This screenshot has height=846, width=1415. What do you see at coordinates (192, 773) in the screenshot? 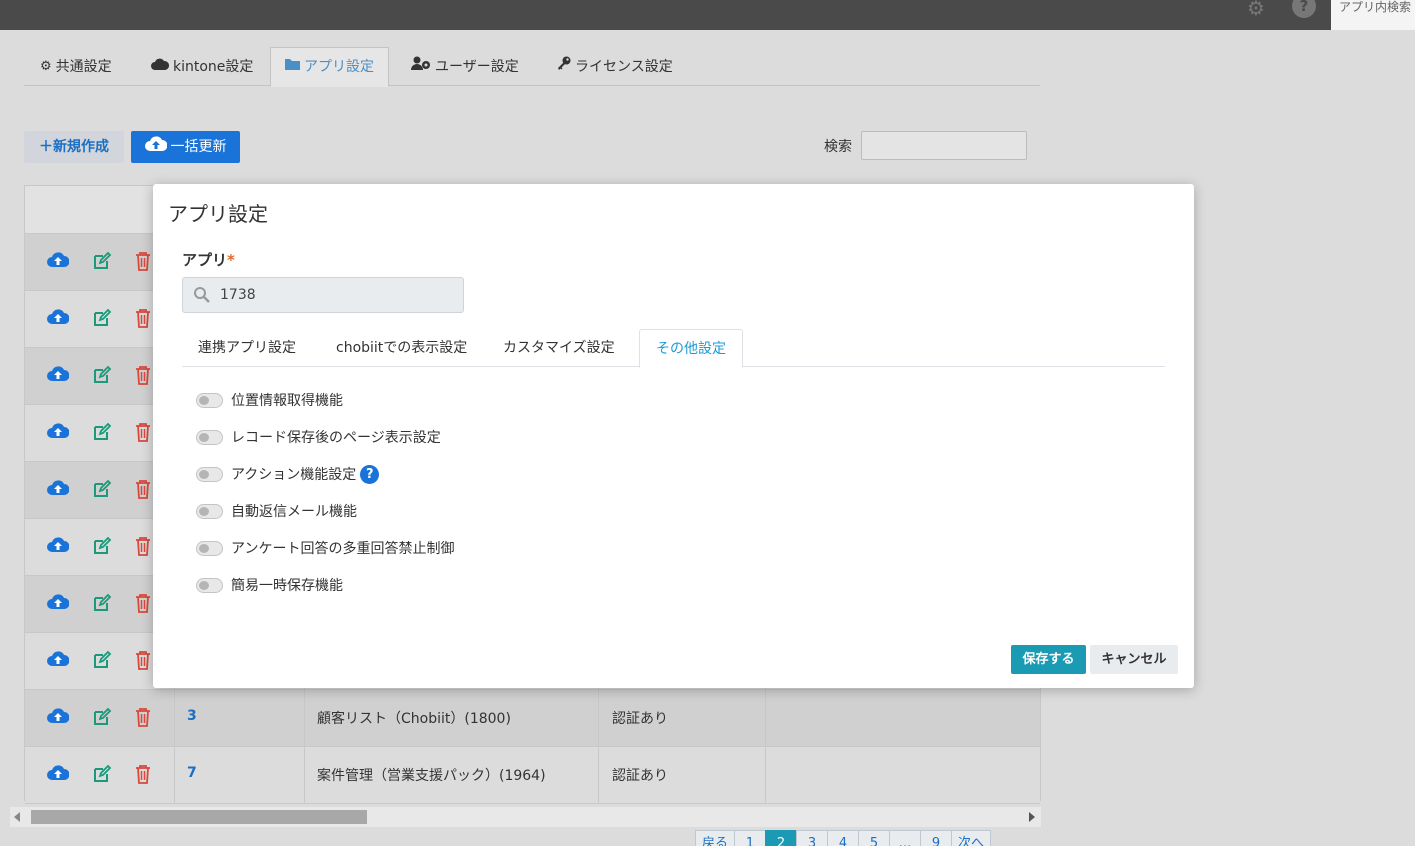
I see `app-id-link: 7` at bounding box center [192, 773].